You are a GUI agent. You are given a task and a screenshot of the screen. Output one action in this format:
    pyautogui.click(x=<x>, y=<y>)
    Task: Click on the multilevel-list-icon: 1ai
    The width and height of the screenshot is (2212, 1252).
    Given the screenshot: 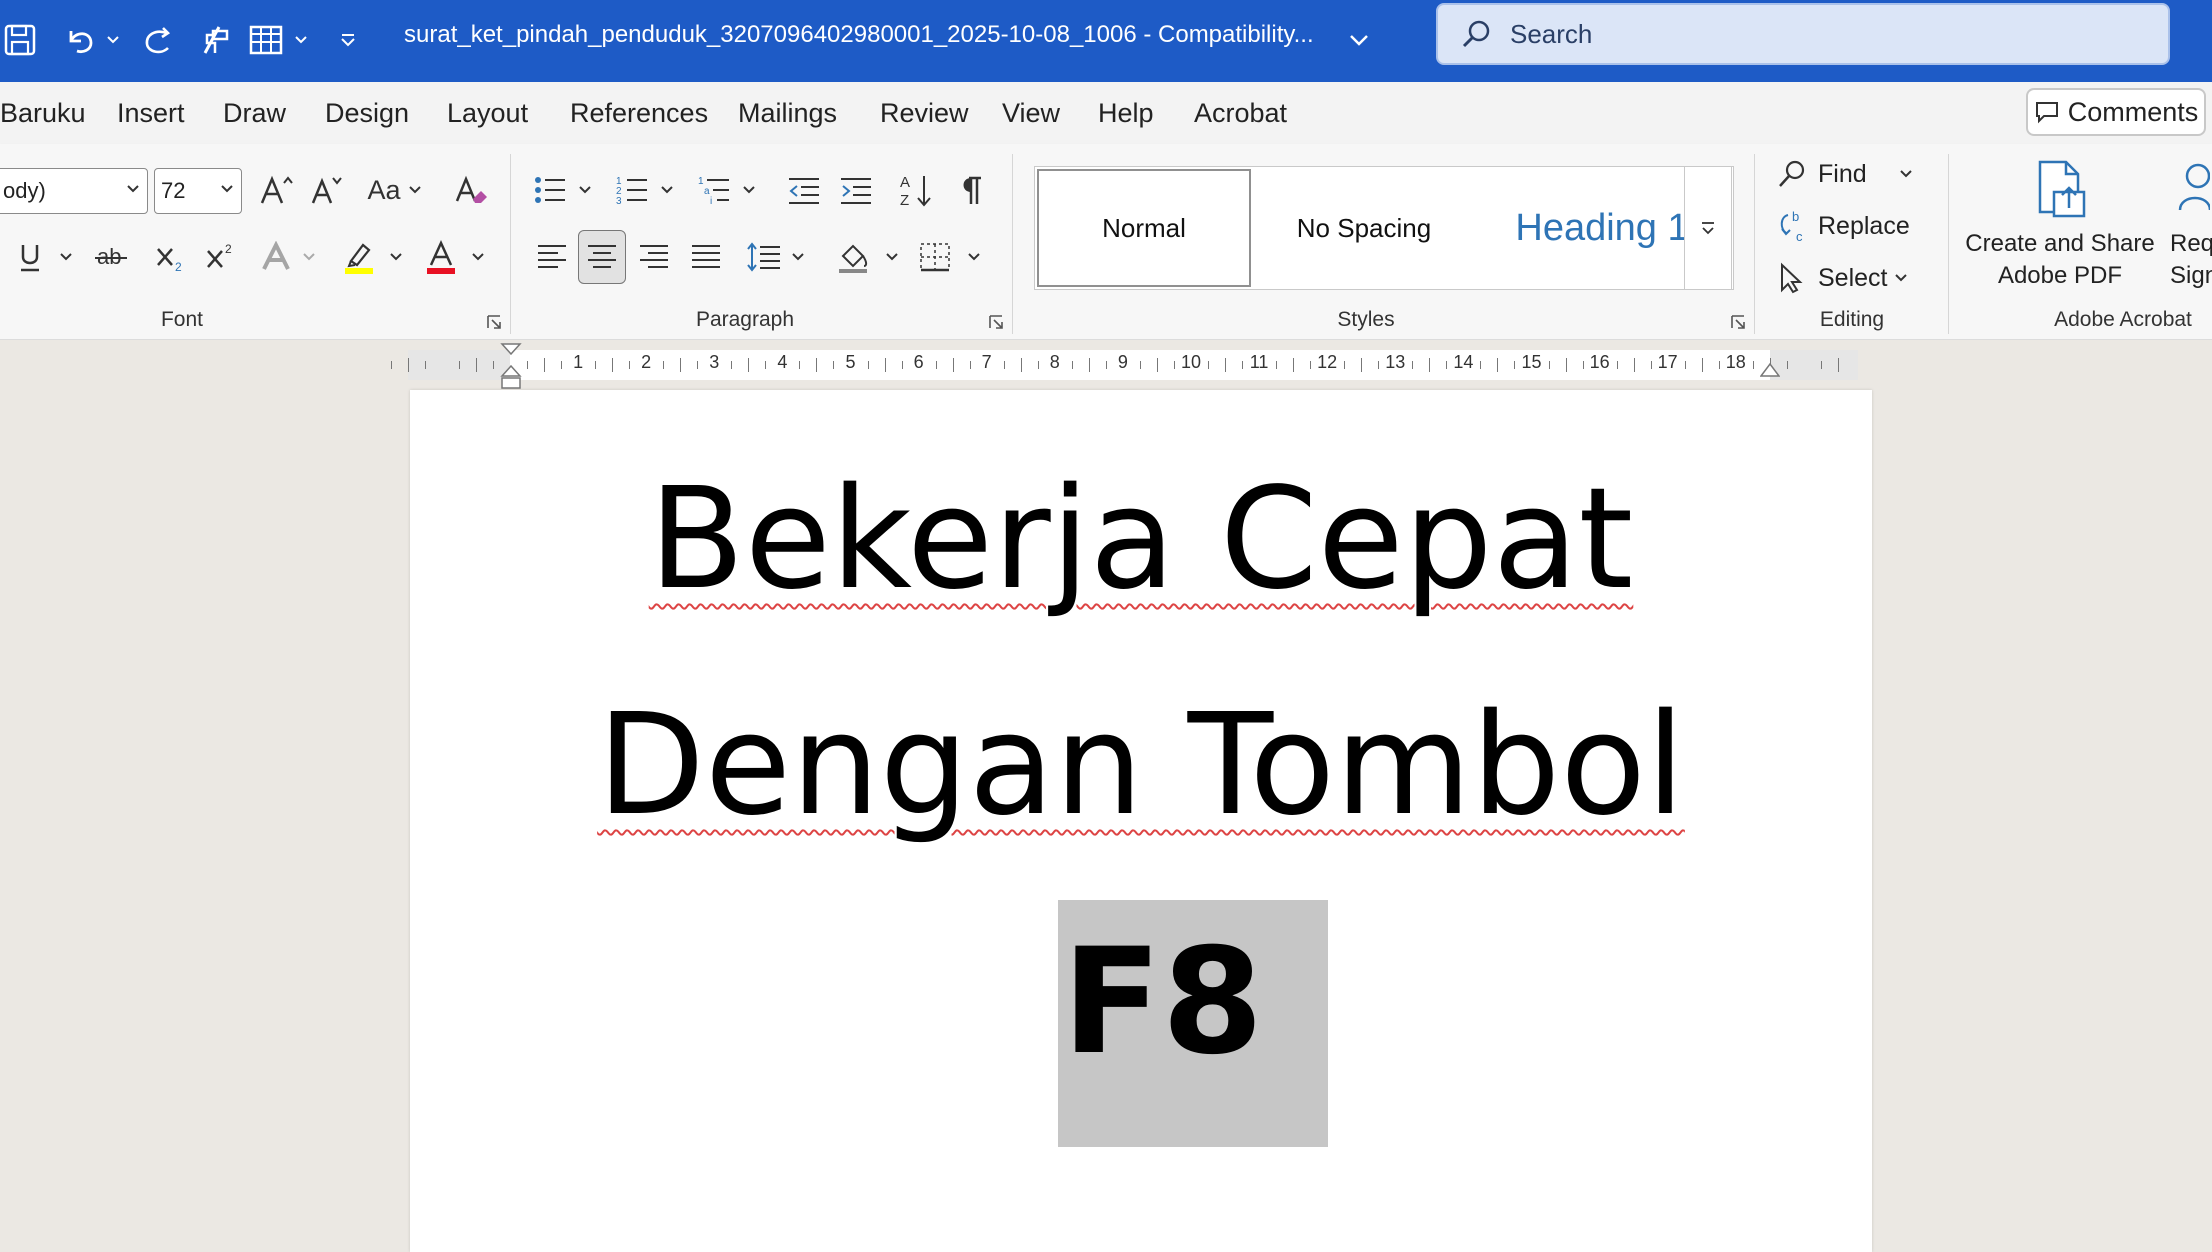 What is the action you would take?
    pyautogui.click(x=714, y=190)
    